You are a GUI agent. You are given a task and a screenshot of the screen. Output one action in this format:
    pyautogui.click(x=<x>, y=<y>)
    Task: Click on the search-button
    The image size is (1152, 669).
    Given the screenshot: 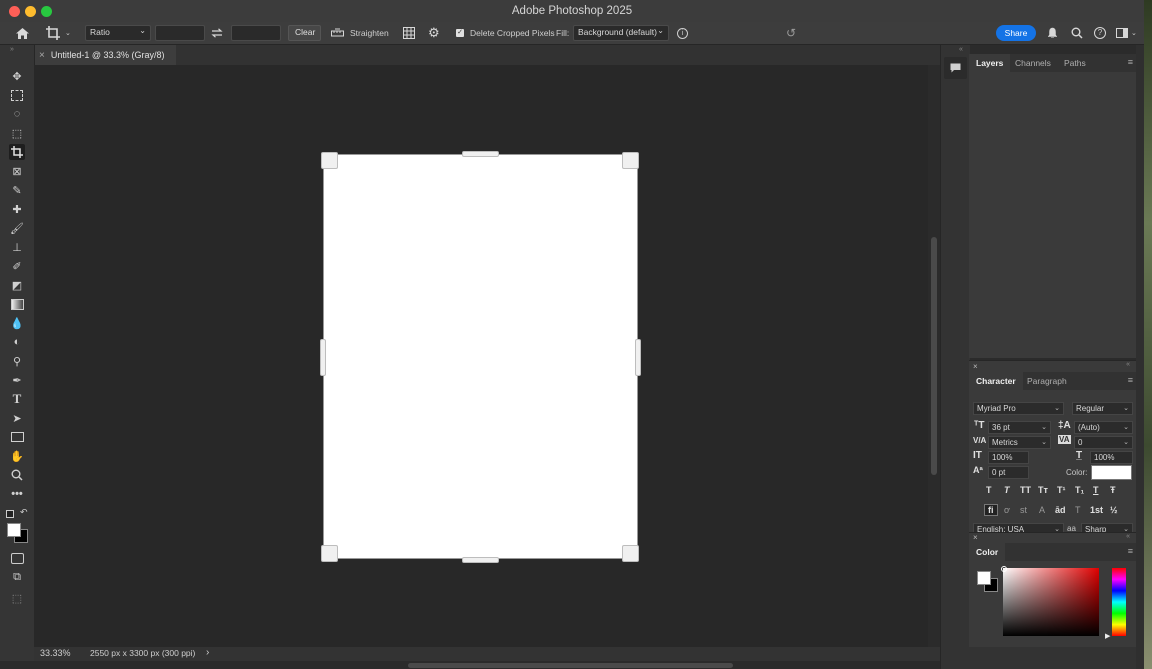 What is the action you would take?
    pyautogui.click(x=1077, y=33)
    